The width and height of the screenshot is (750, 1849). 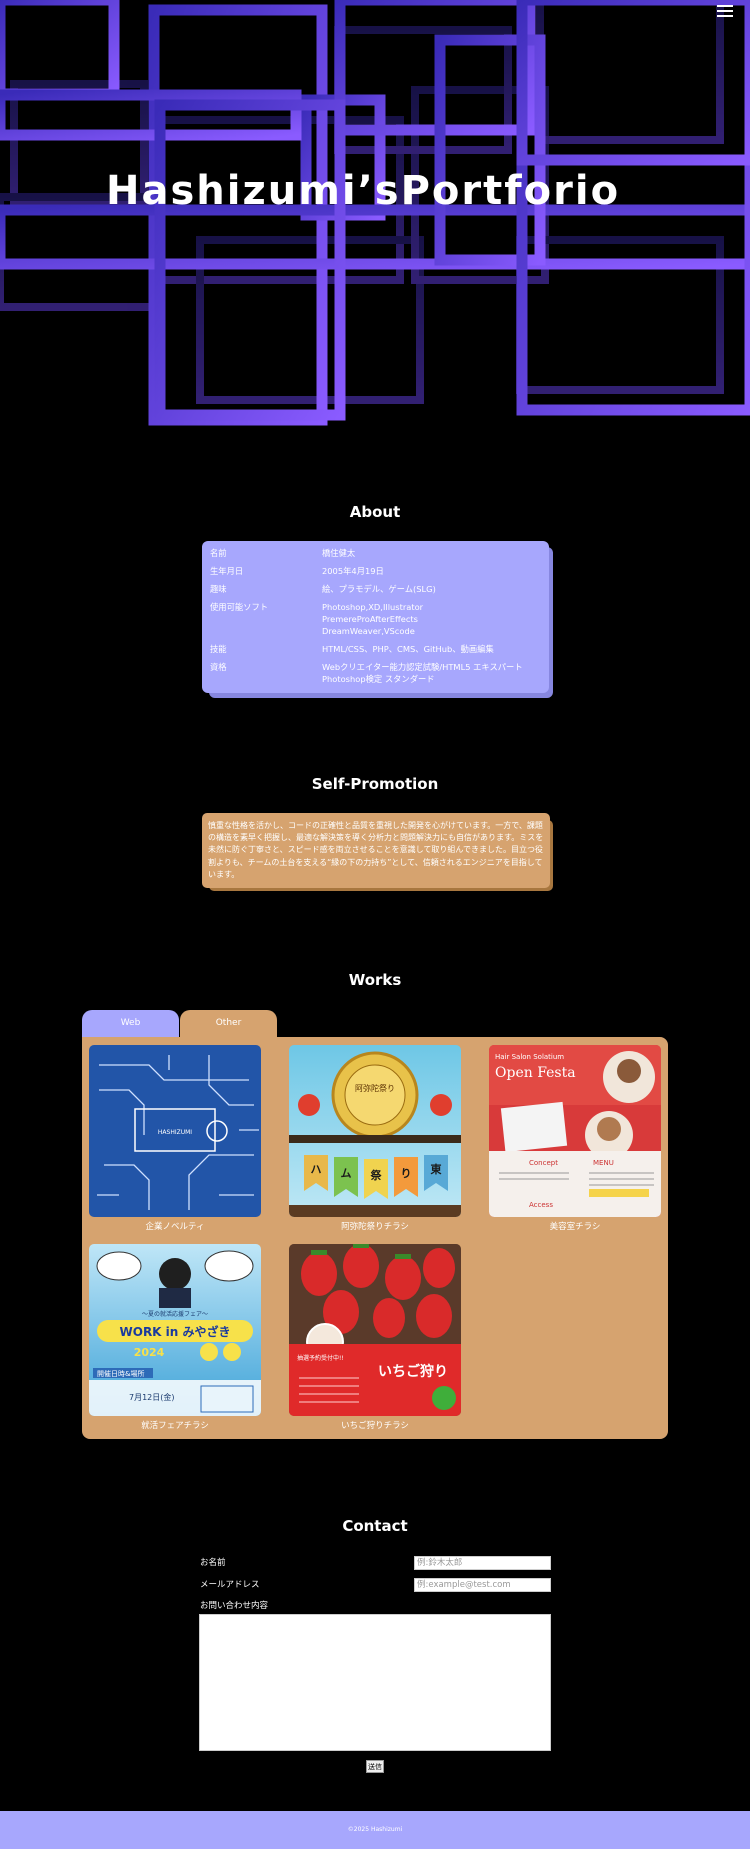 I want to click on svg-text: 7月12日(金), so click(x=152, y=1397).